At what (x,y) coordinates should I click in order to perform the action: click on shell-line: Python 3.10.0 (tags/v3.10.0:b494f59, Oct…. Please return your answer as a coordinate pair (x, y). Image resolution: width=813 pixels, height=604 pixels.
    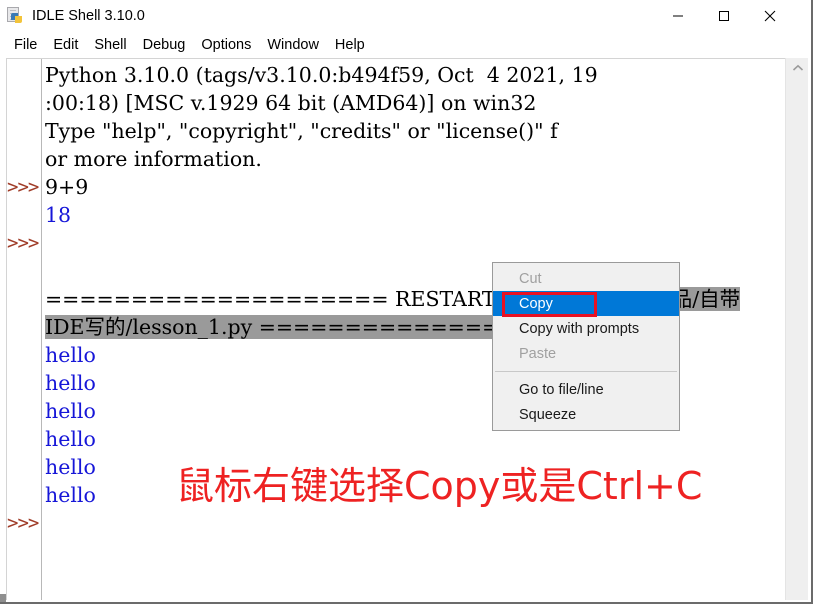
    Looking at the image, I should click on (321, 75).